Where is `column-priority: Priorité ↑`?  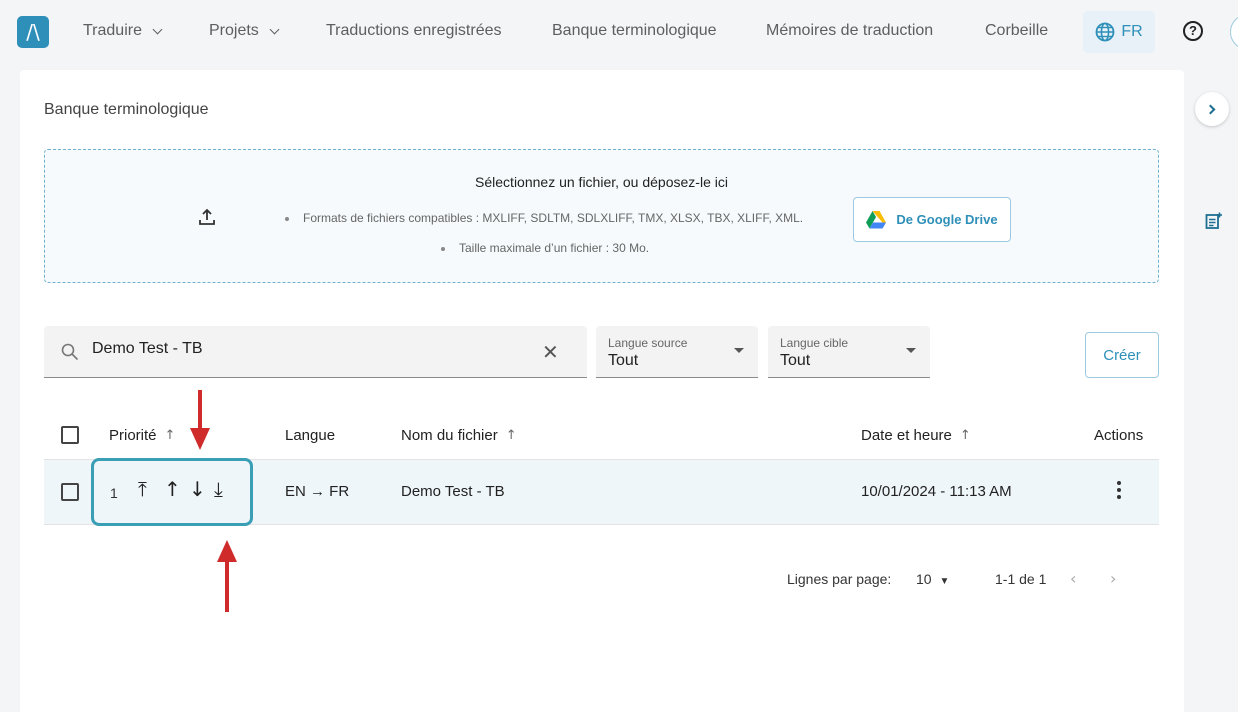
column-priority: Priorité ↑ is located at coordinates (142, 435).